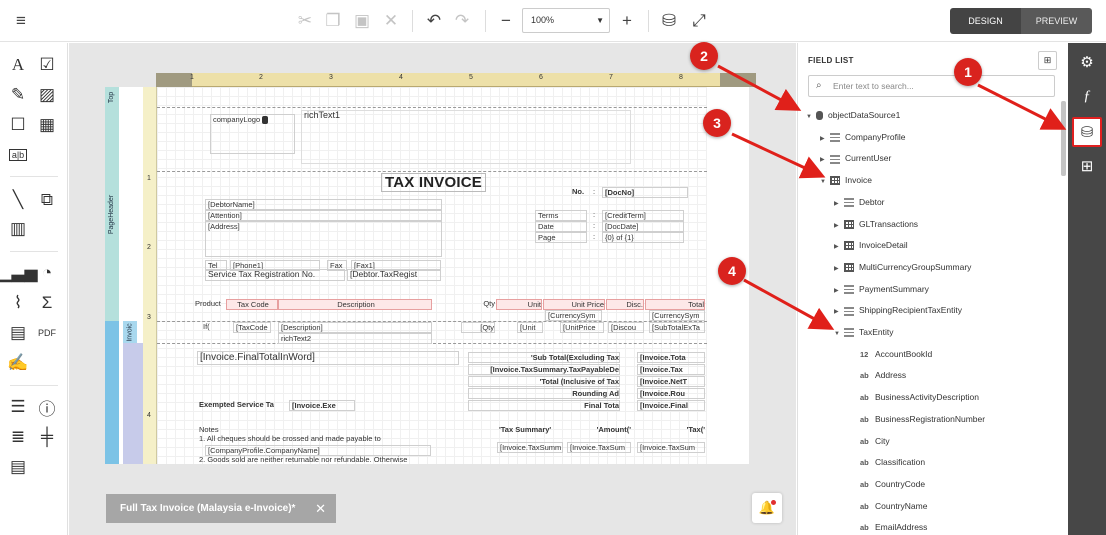 This screenshot has width=1106, height=535. Describe the element at coordinates (922, 419) in the screenshot. I see `field-tree-node: ab BusinessRegistrationNumber` at that location.